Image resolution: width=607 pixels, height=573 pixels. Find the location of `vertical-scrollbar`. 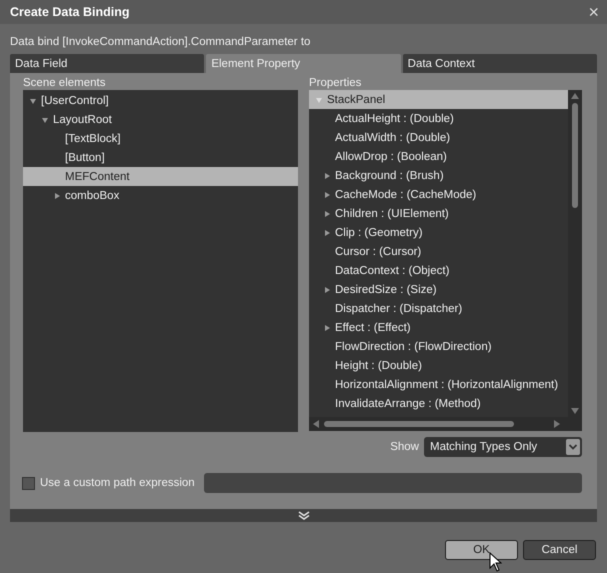

vertical-scrollbar is located at coordinates (575, 253).